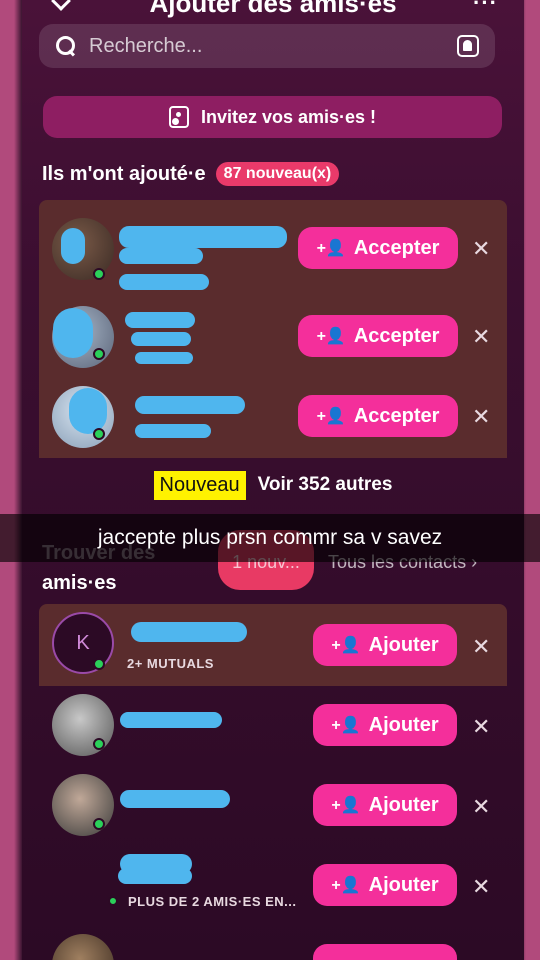  What do you see at coordinates (468, 46) in the screenshot?
I see `snapcode-icon` at bounding box center [468, 46].